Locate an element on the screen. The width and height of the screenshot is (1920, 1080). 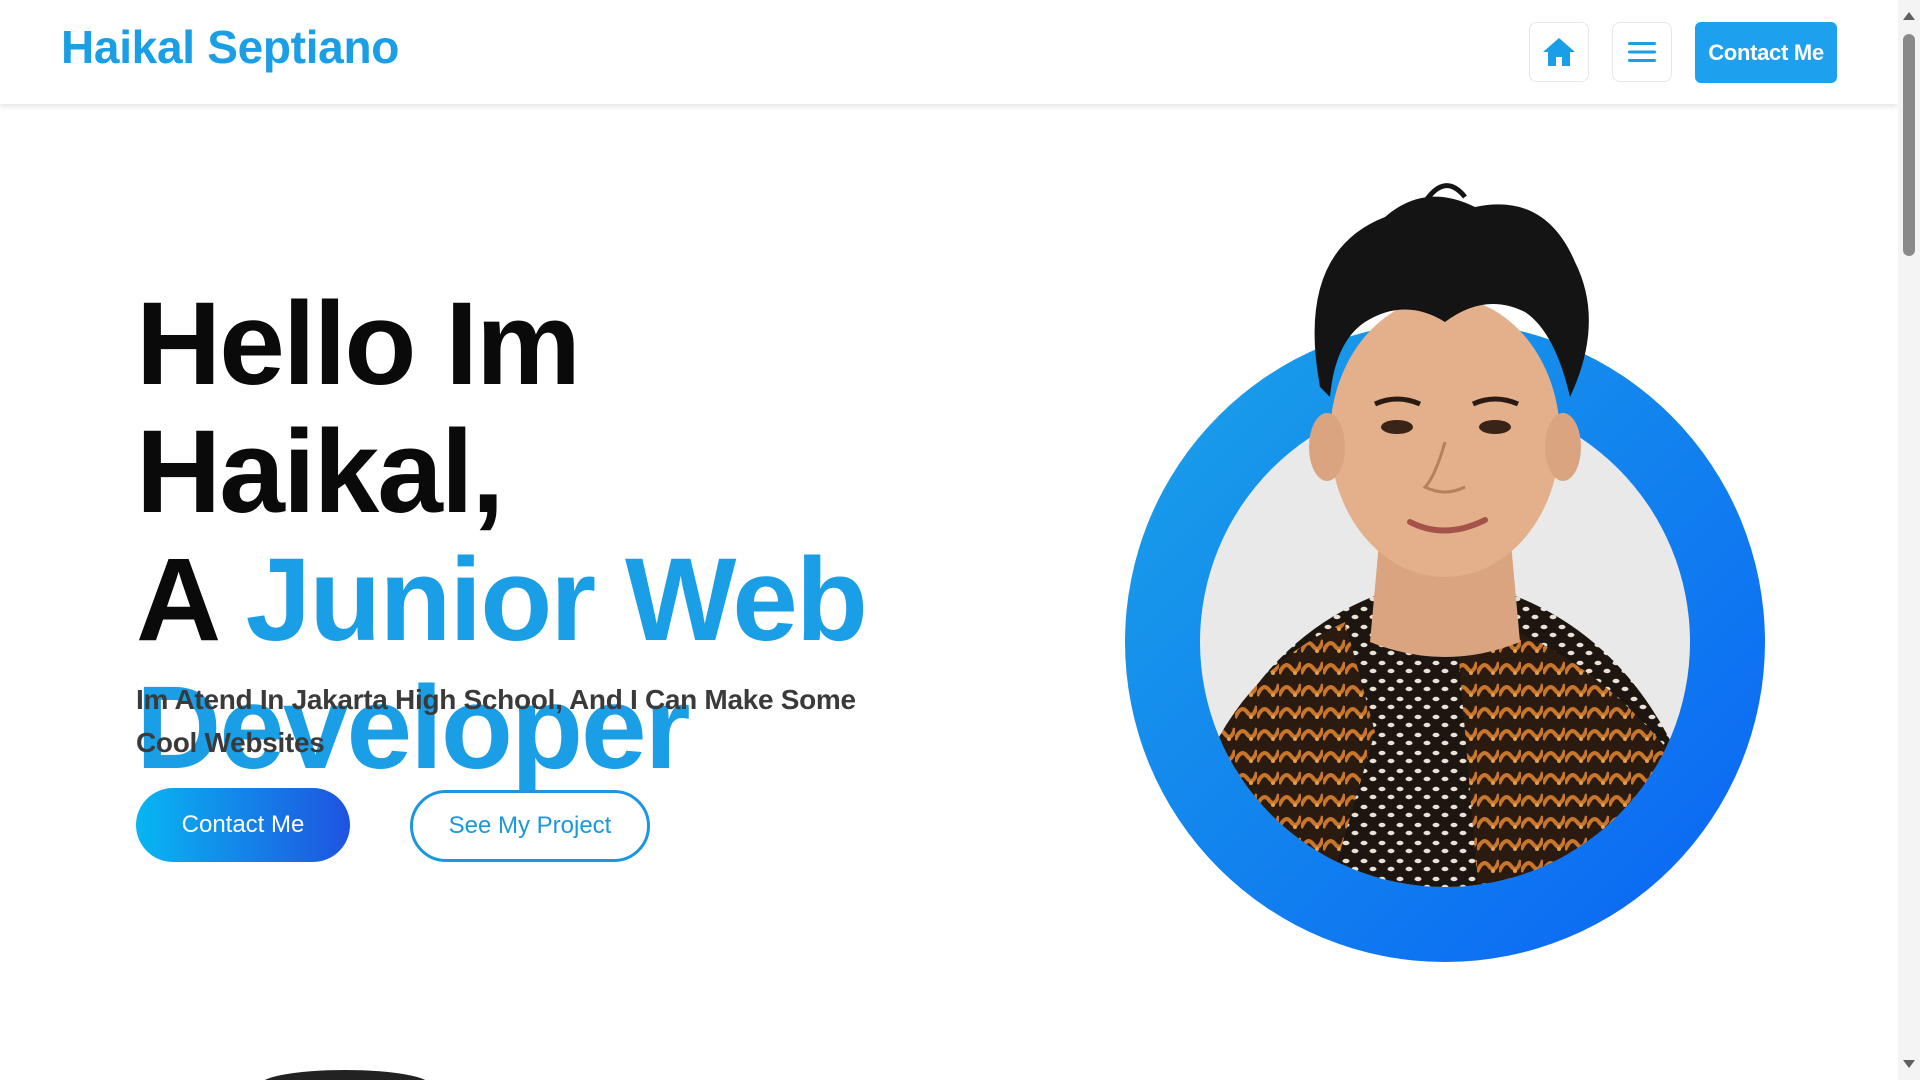
navbar: Haikal Septiano Contact Me is located at coordinates (949, 52).